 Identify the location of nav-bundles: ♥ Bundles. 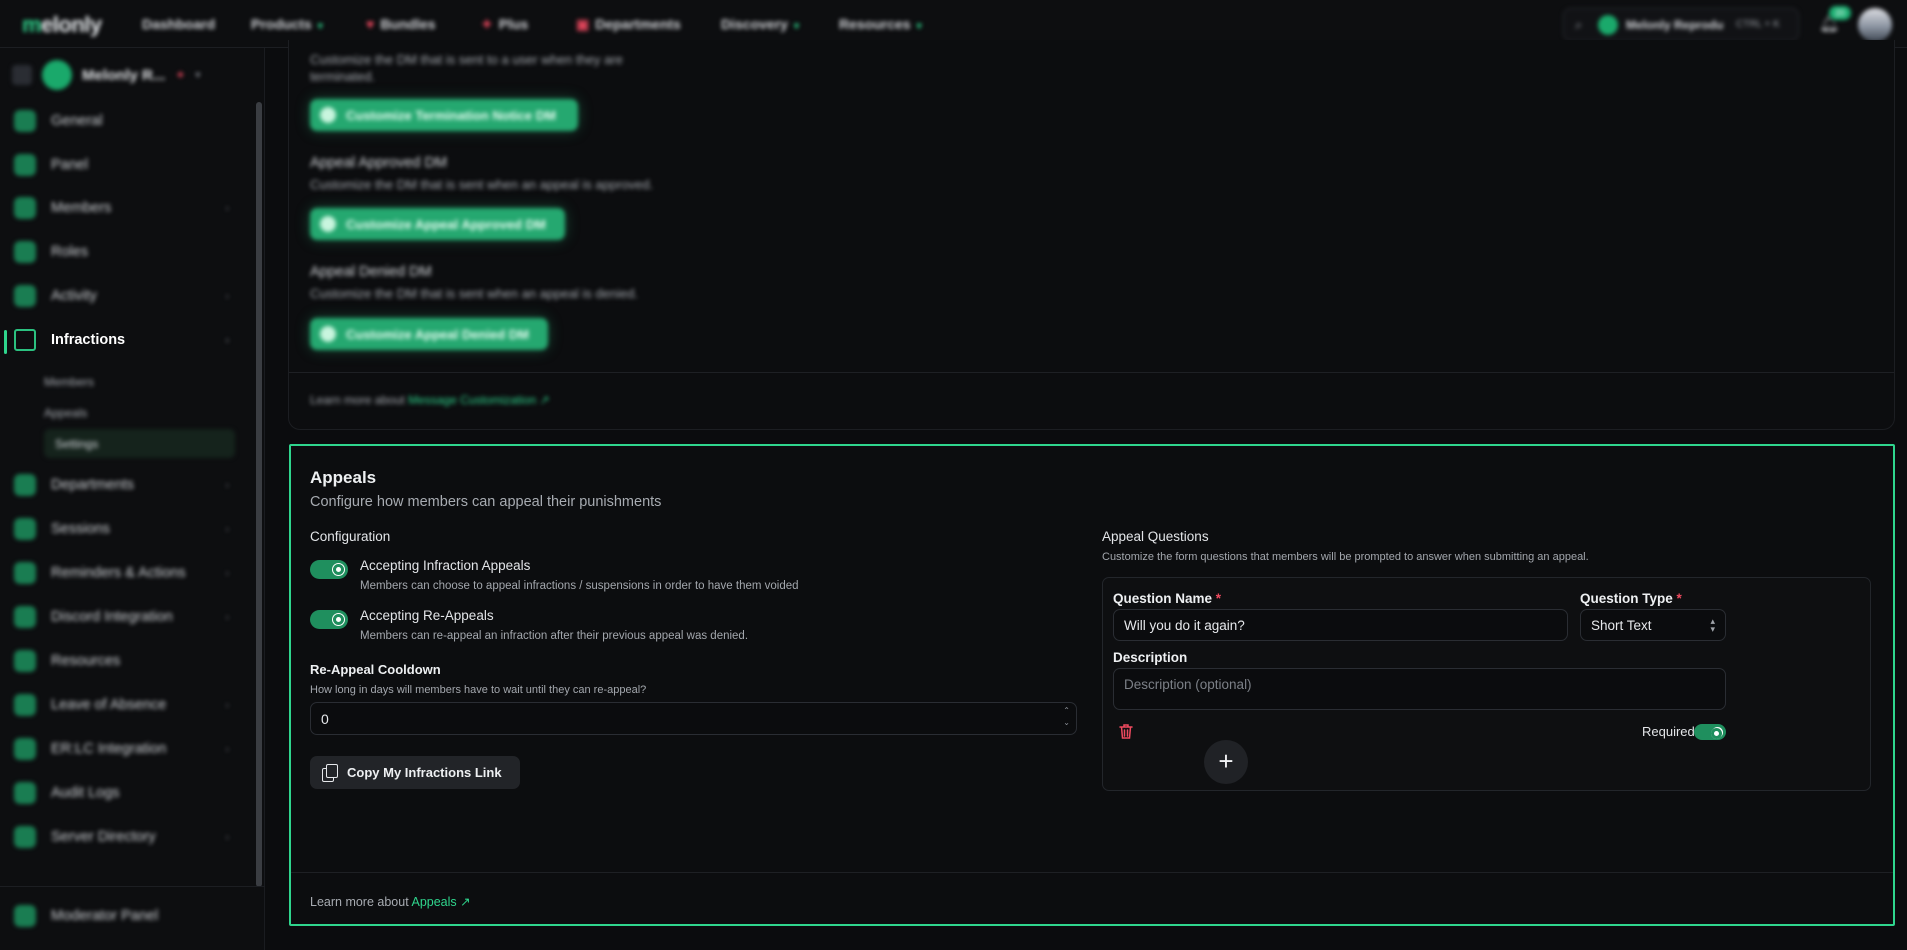
(401, 24).